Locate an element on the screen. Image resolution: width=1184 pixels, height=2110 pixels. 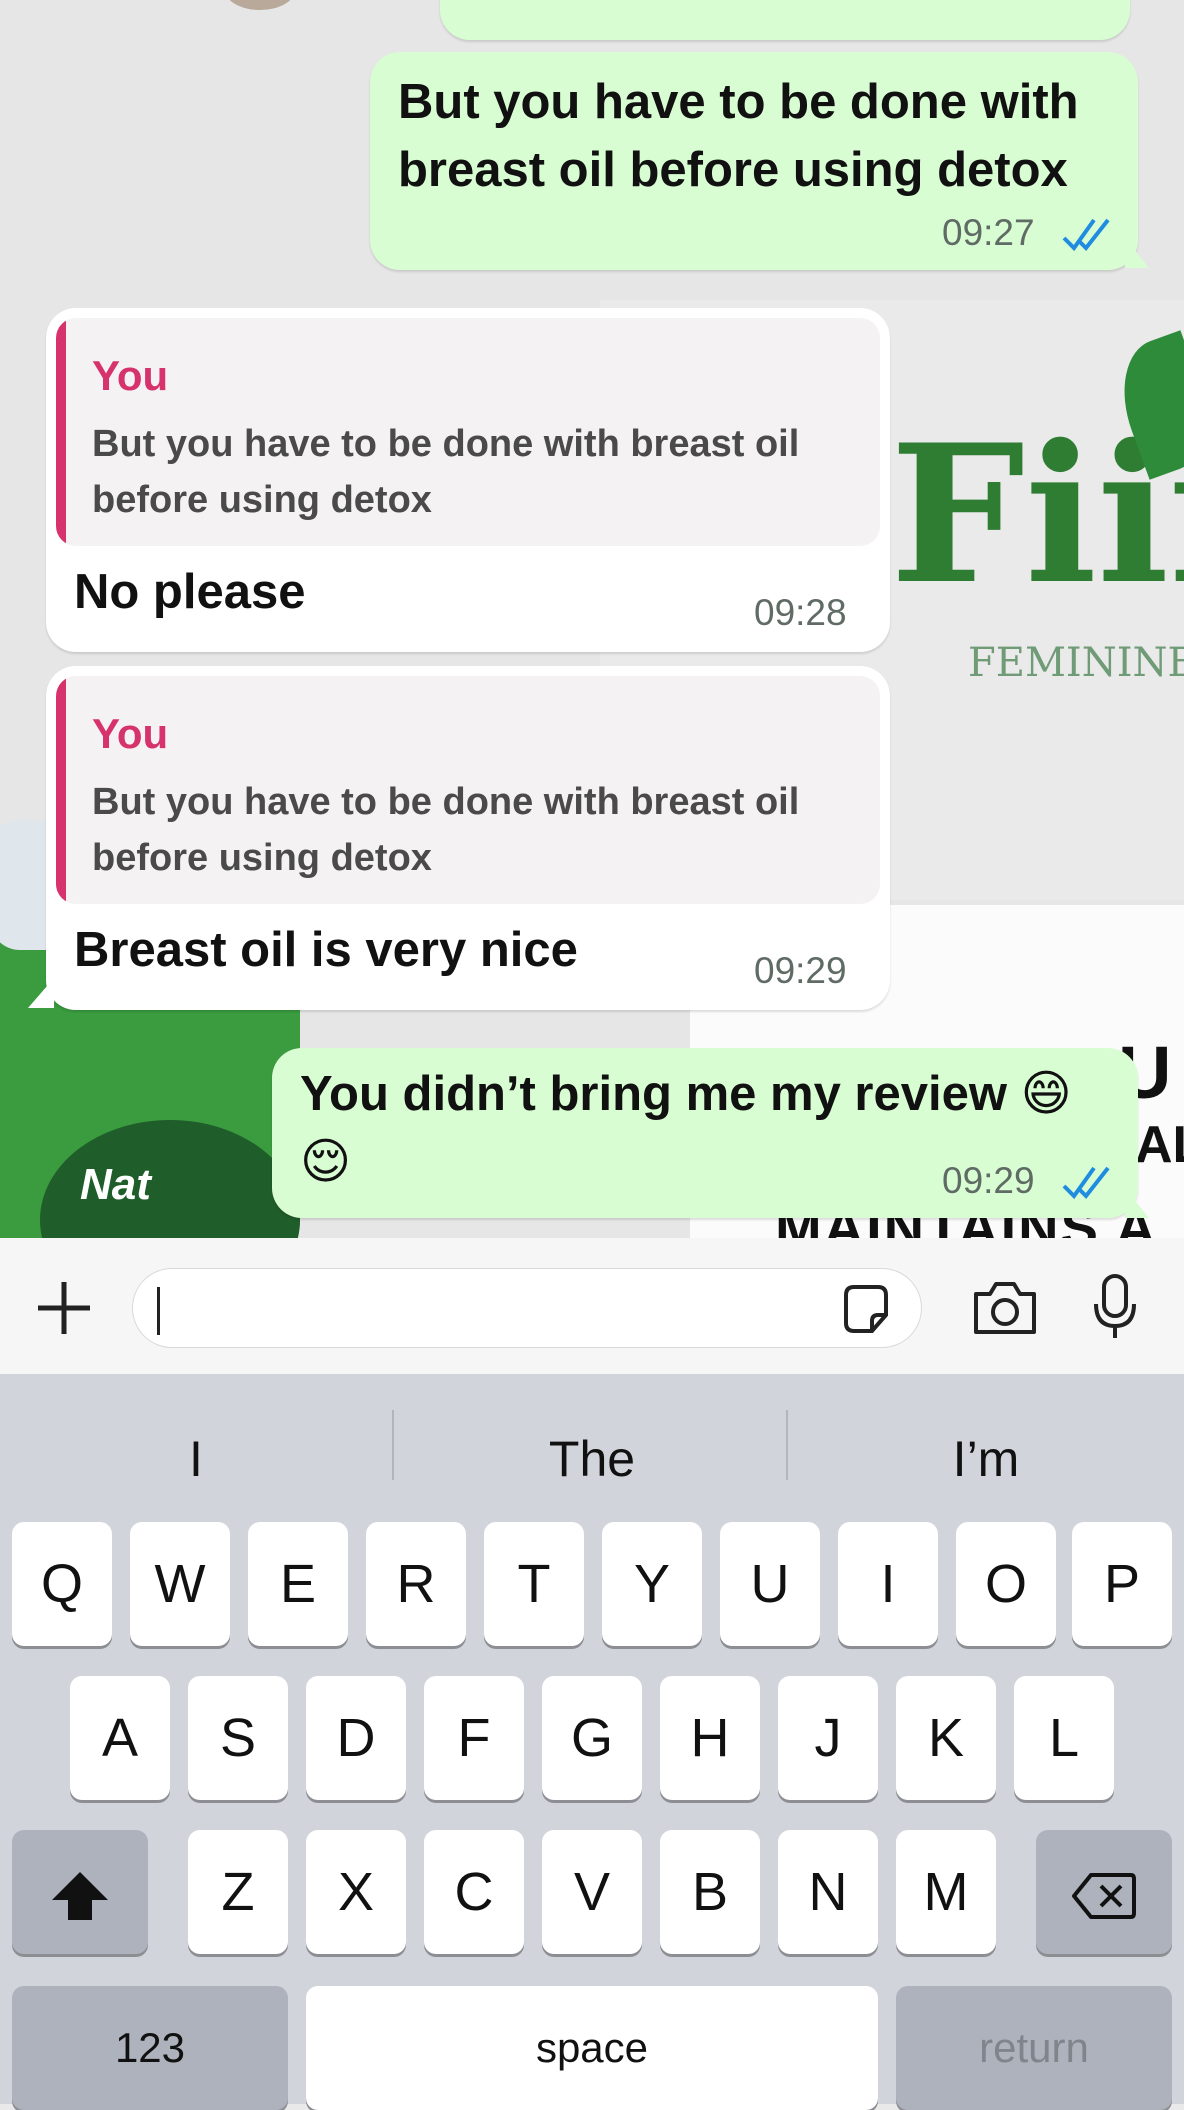
message-timestamp: 09:28 is located at coordinates (800, 612).